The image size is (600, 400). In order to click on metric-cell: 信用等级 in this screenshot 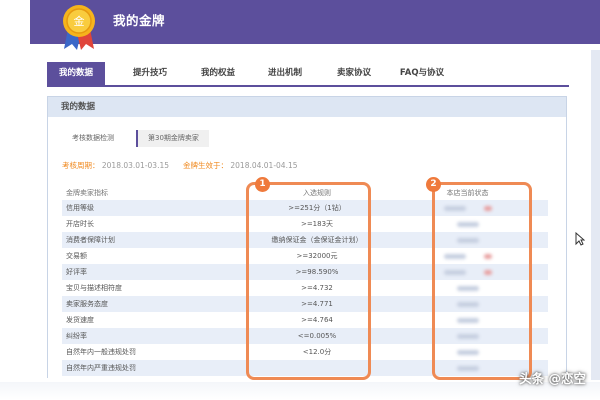, I will do `click(154, 208)`.